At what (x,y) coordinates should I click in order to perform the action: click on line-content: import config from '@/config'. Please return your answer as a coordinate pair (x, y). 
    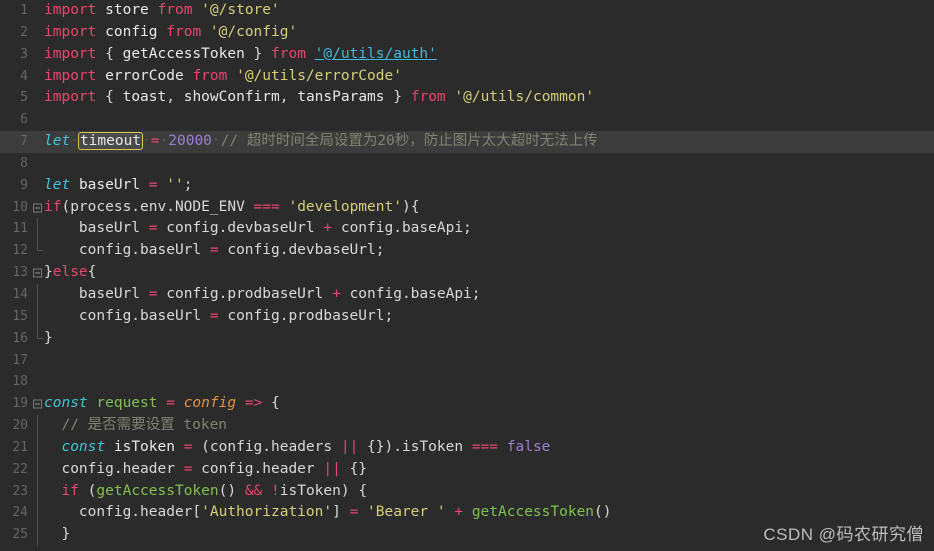
    Looking at the image, I should click on (170, 33).